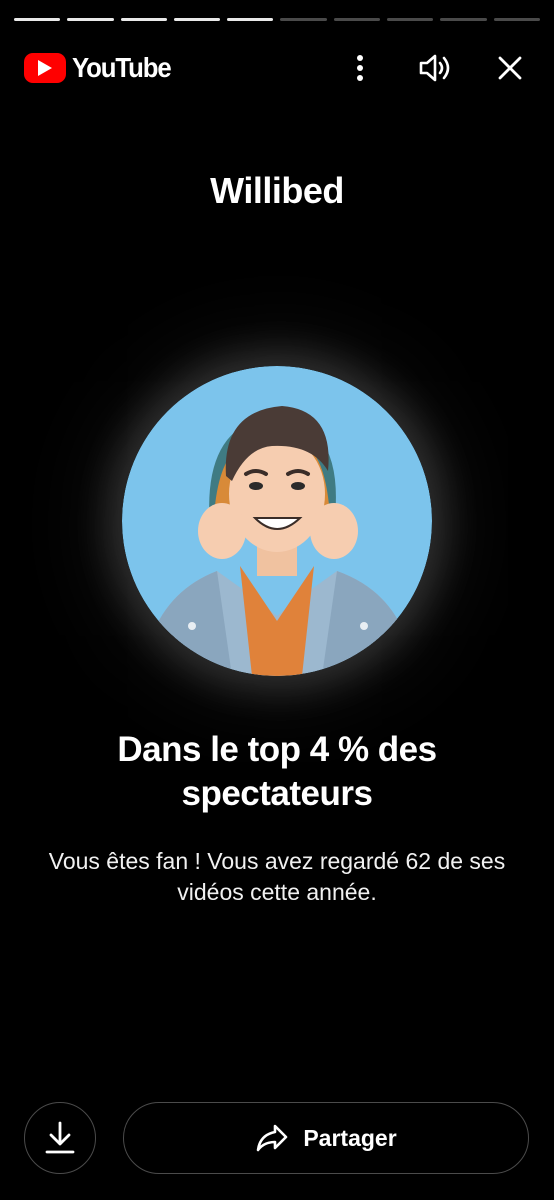  I want to click on more-options-button, so click(360, 68).